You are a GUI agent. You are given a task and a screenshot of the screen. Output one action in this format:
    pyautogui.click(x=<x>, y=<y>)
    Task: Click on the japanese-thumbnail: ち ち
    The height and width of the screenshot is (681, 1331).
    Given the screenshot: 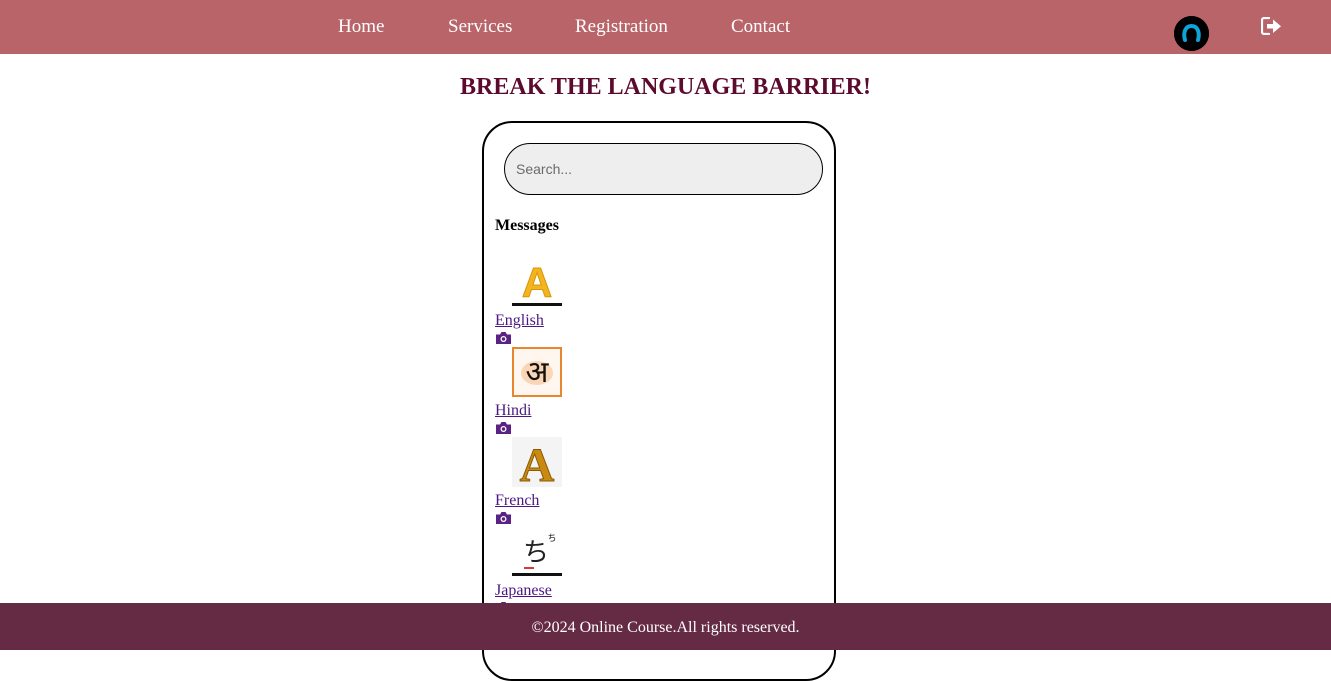 What is the action you would take?
    pyautogui.click(x=537, y=552)
    